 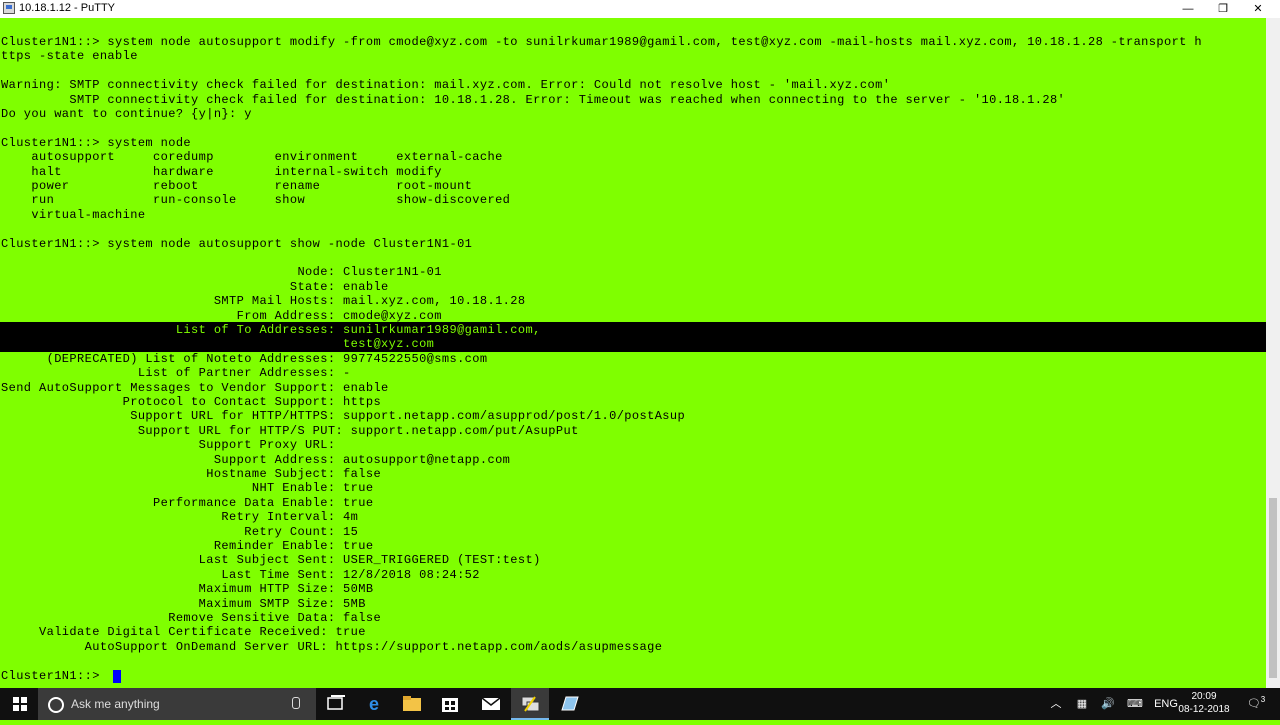 I want to click on notification-count-badge: 3, so click(x=1263, y=699).